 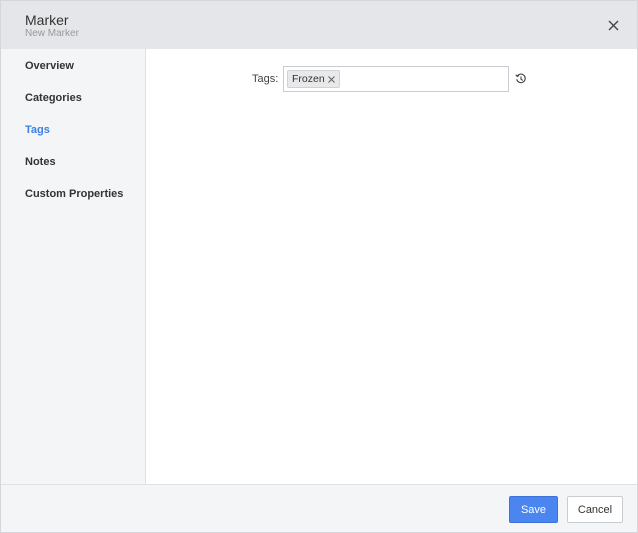 I want to click on sidebar-item-overview: Overview, so click(x=49, y=66).